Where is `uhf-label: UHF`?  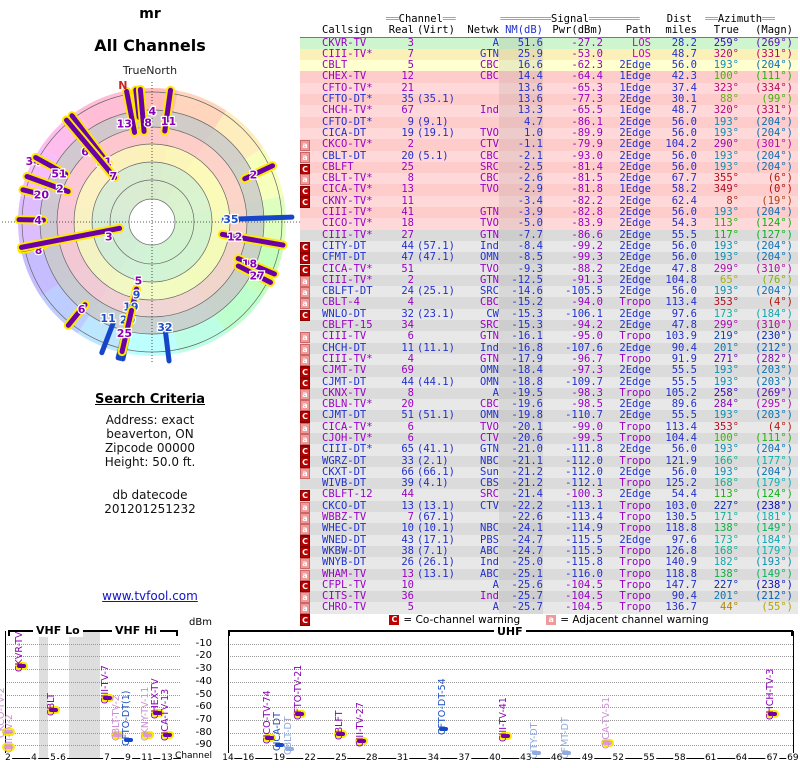 uhf-label: UHF is located at coordinates (510, 631).